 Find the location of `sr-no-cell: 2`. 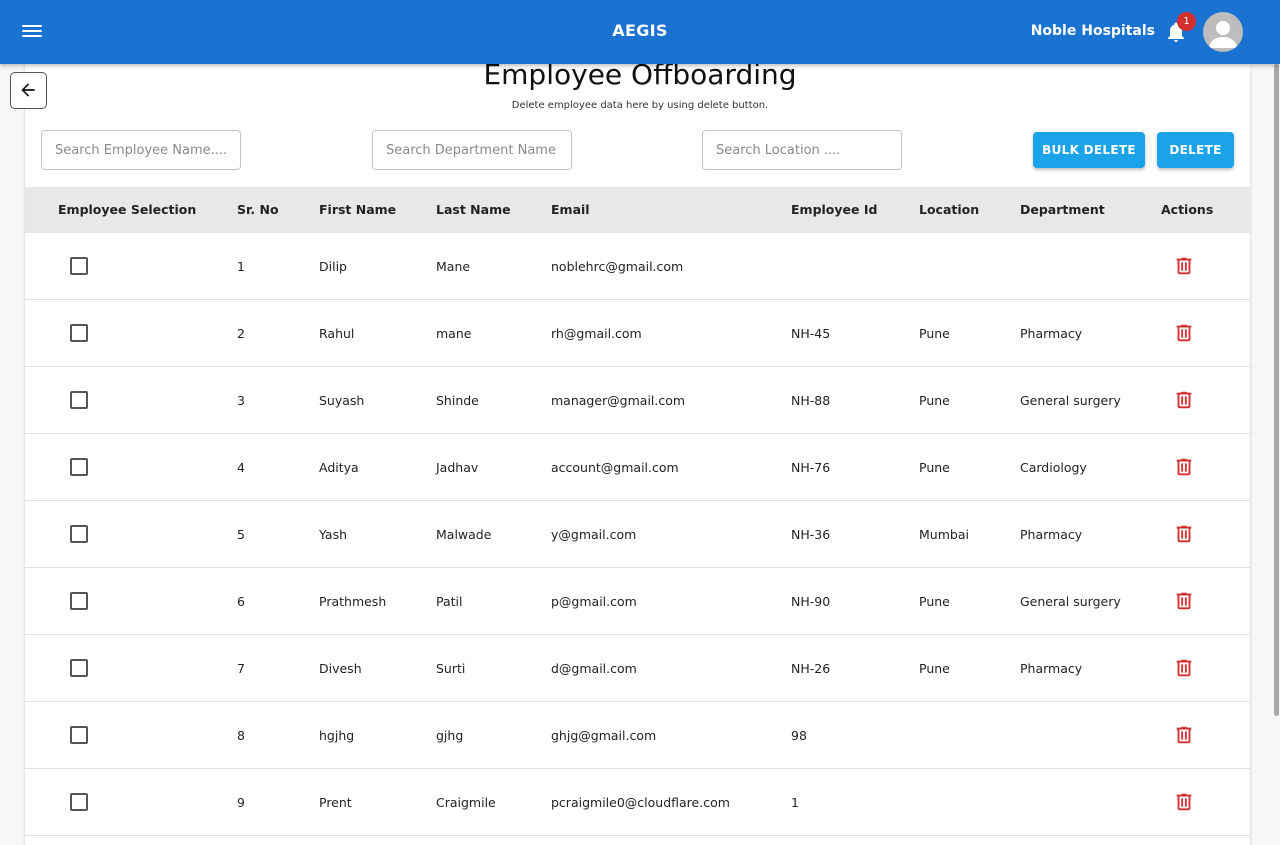

sr-no-cell: 2 is located at coordinates (241, 333).